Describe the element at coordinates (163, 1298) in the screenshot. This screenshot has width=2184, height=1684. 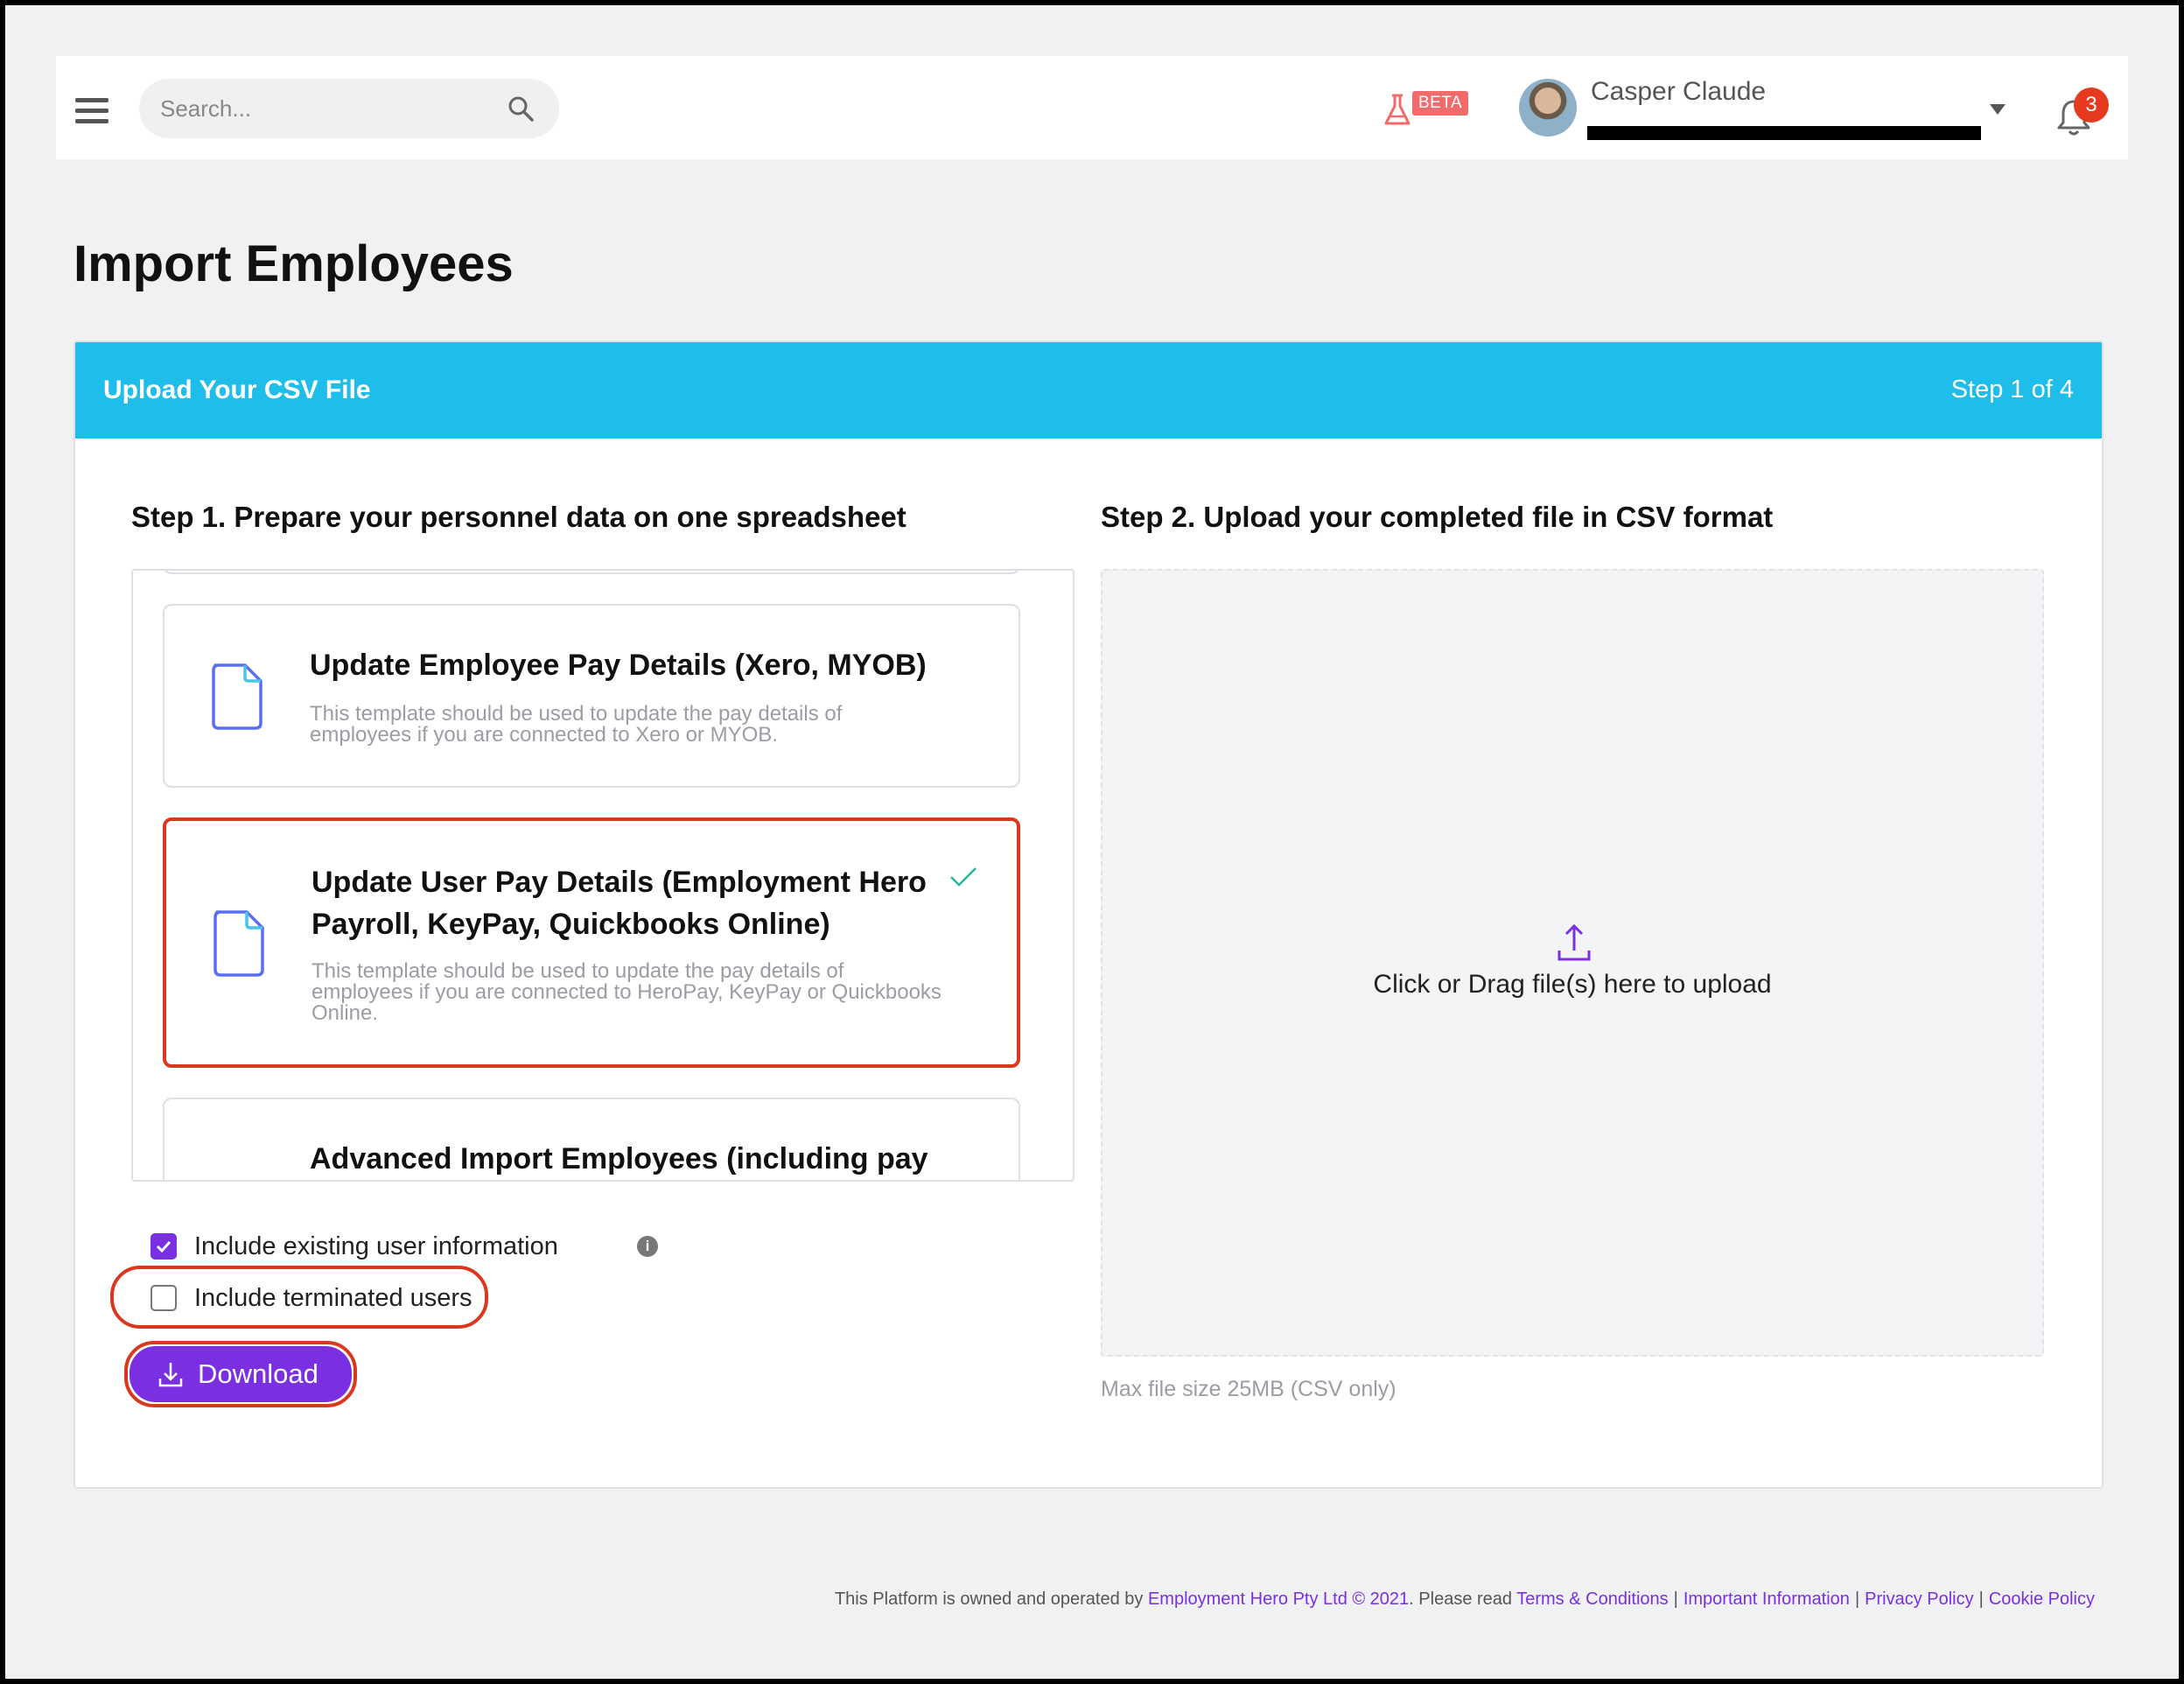
I see `include-terminated-checkbox` at that location.